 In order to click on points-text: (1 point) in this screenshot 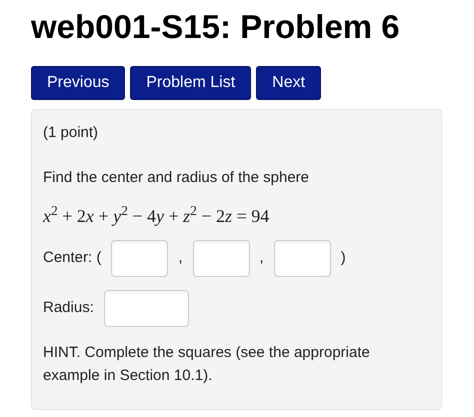, I will do `click(71, 133)`.